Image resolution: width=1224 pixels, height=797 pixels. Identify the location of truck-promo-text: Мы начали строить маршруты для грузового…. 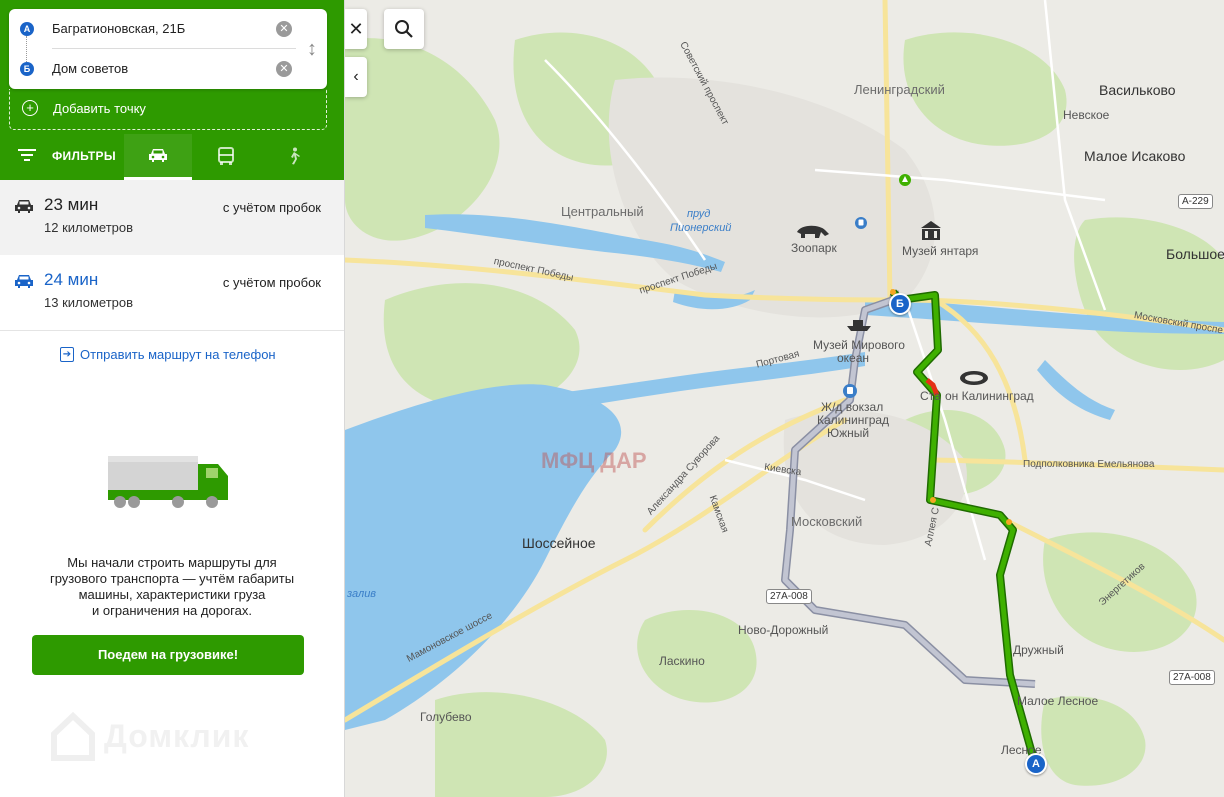
(172, 587).